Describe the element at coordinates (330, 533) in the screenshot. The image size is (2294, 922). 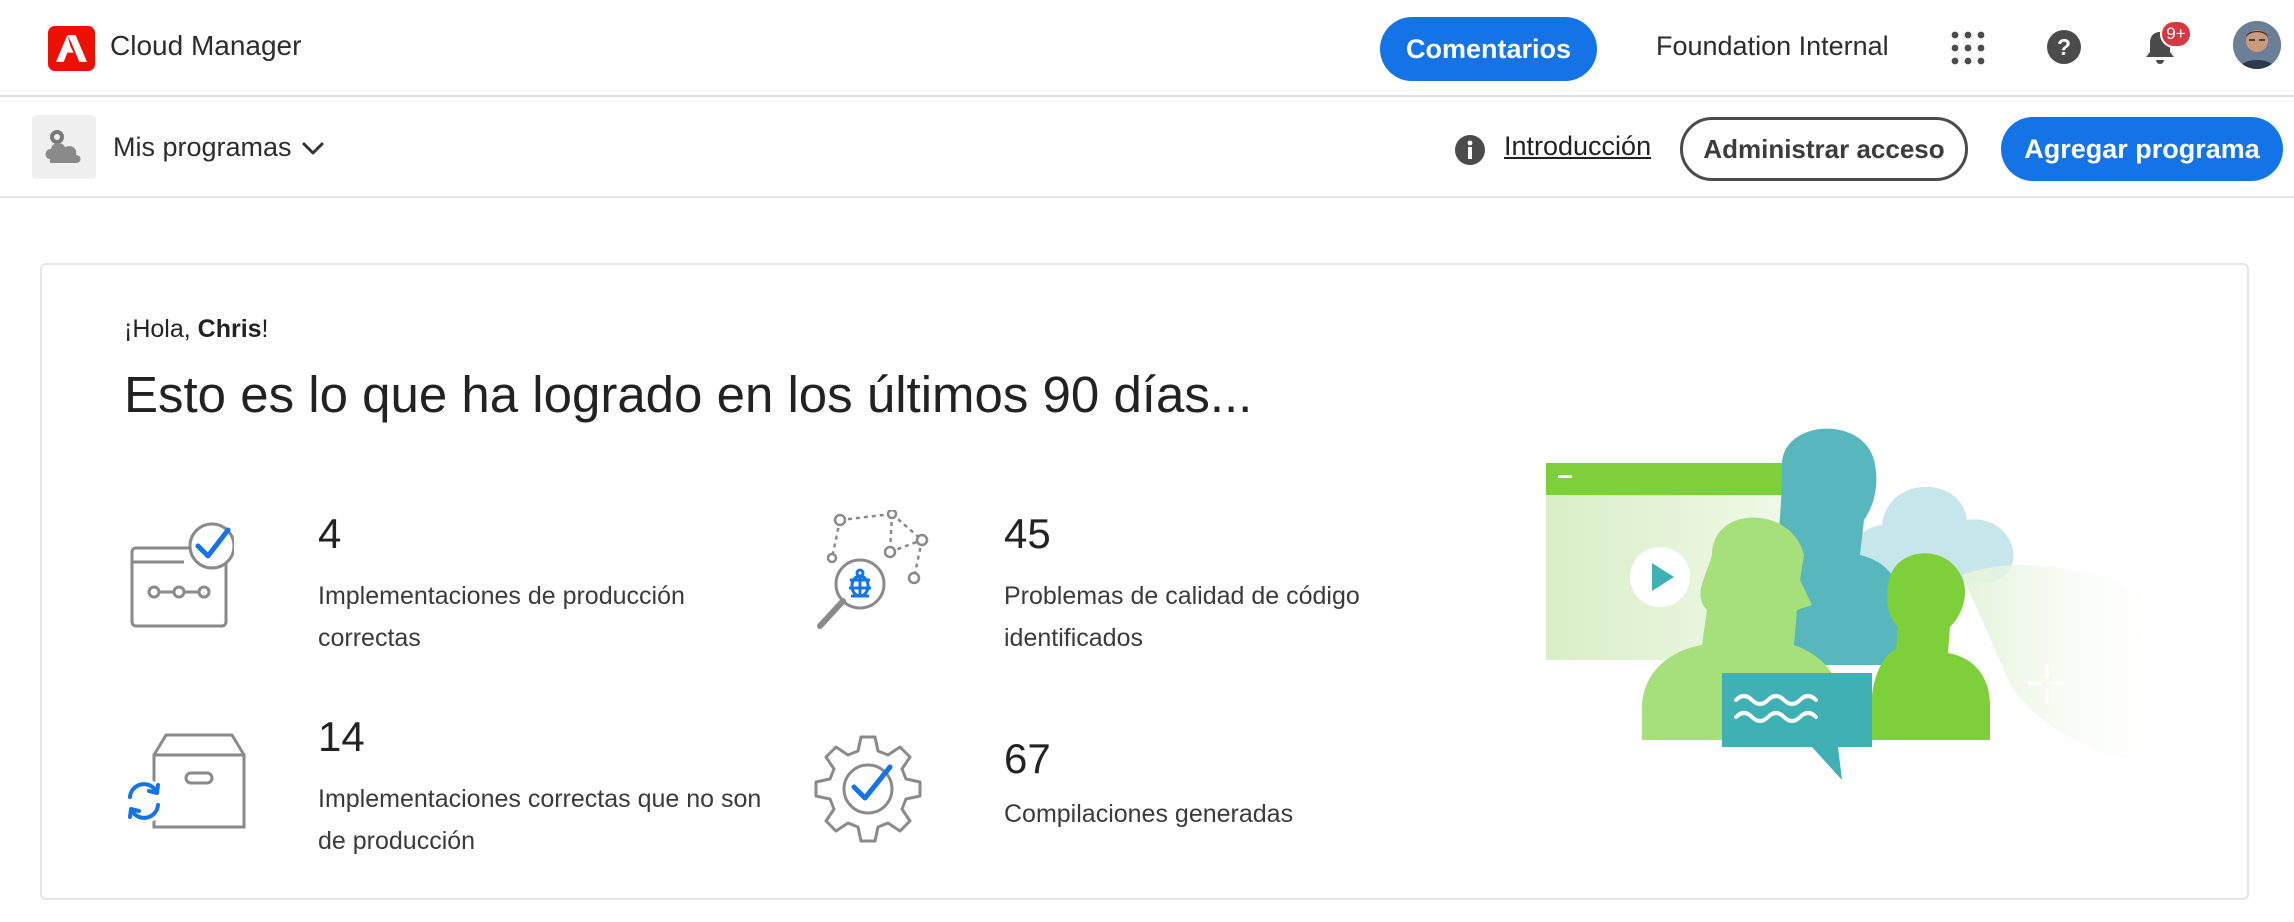
I see `stat-value: 4` at that location.